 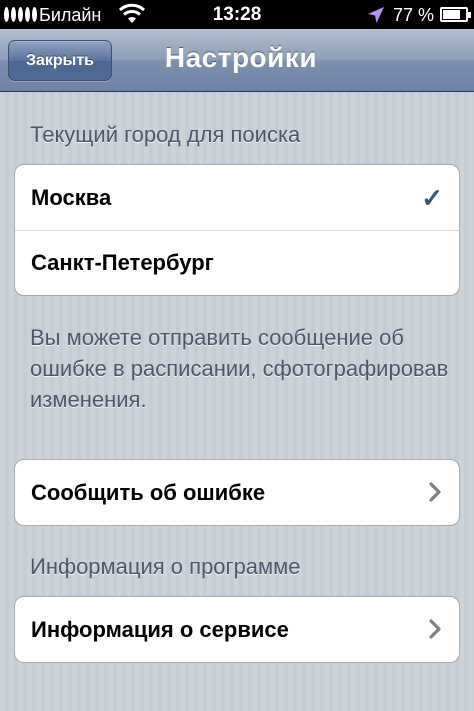 I want to click on report-group: Сообщить об ошибке, so click(x=237, y=492).